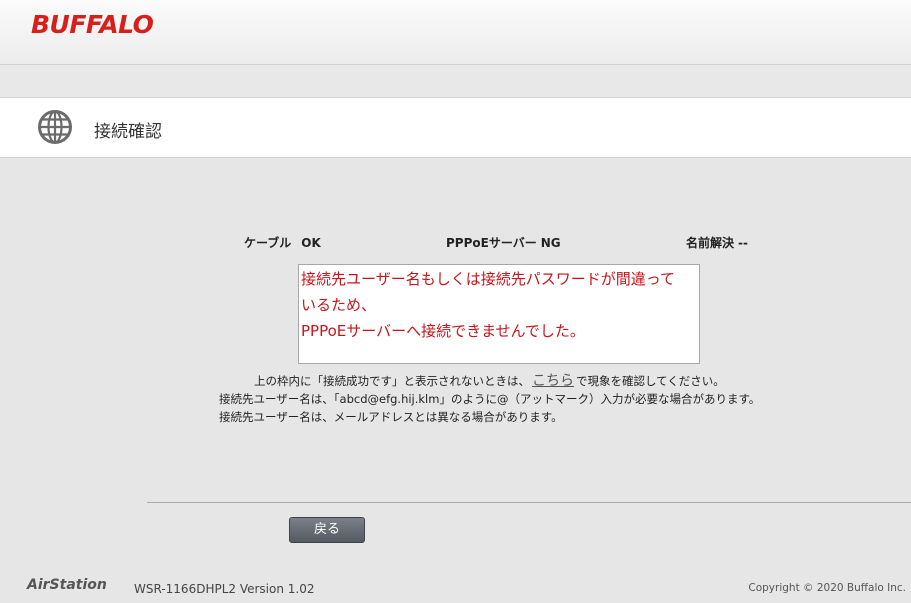 The image size is (911, 603). I want to click on cable-status: ケーブル OK, so click(282, 242).